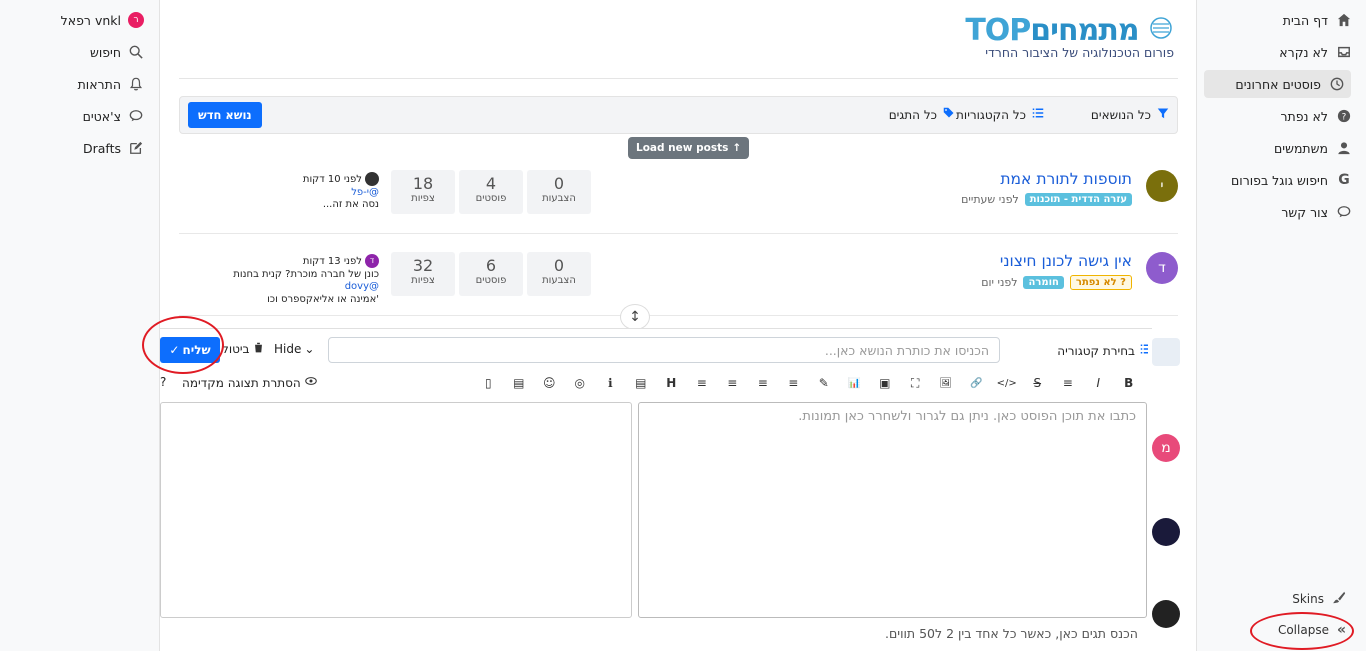 The width and height of the screenshot is (1366, 651). Describe the element at coordinates (75, 20) in the screenshot. I see `user-menu: רפאל vnkl ר` at that location.